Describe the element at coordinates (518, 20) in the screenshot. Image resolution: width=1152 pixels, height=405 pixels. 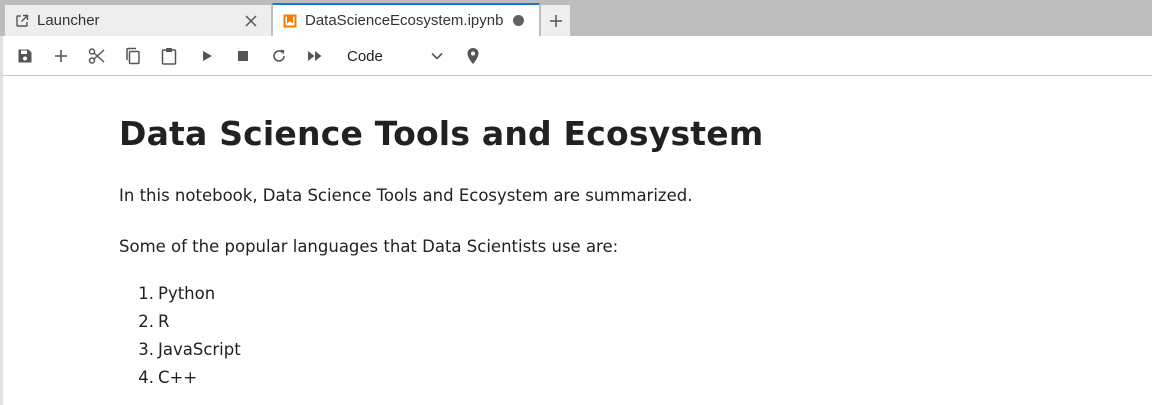
I see `unsaved-dot-icon` at that location.